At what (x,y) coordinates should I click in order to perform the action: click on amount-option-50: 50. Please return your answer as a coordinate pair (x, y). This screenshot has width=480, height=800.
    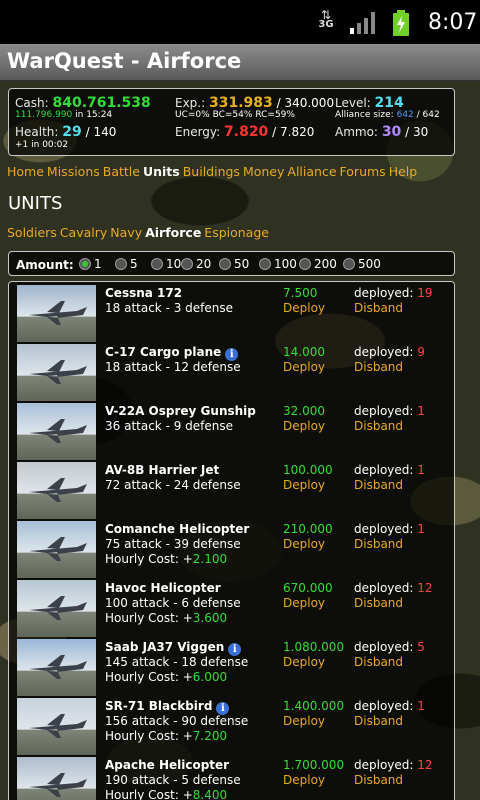
    Looking at the image, I should click on (234, 264).